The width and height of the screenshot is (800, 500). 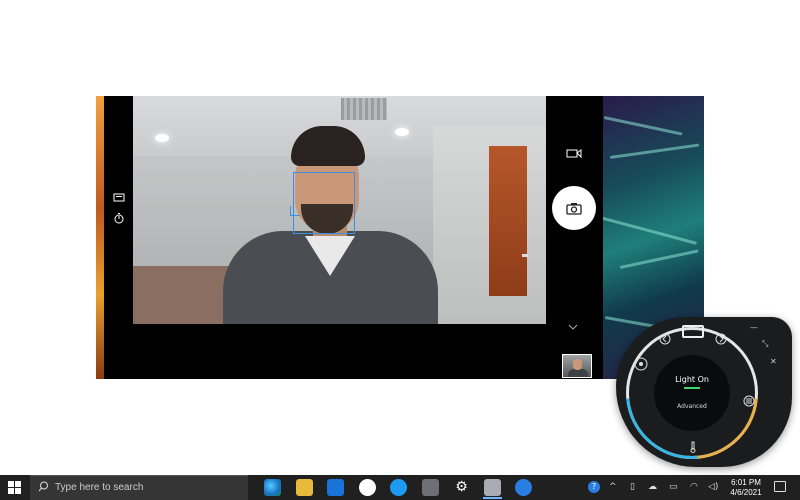 I want to click on taskbar-clock: 6:01 PM 4/6/2021, so click(x=746, y=488).